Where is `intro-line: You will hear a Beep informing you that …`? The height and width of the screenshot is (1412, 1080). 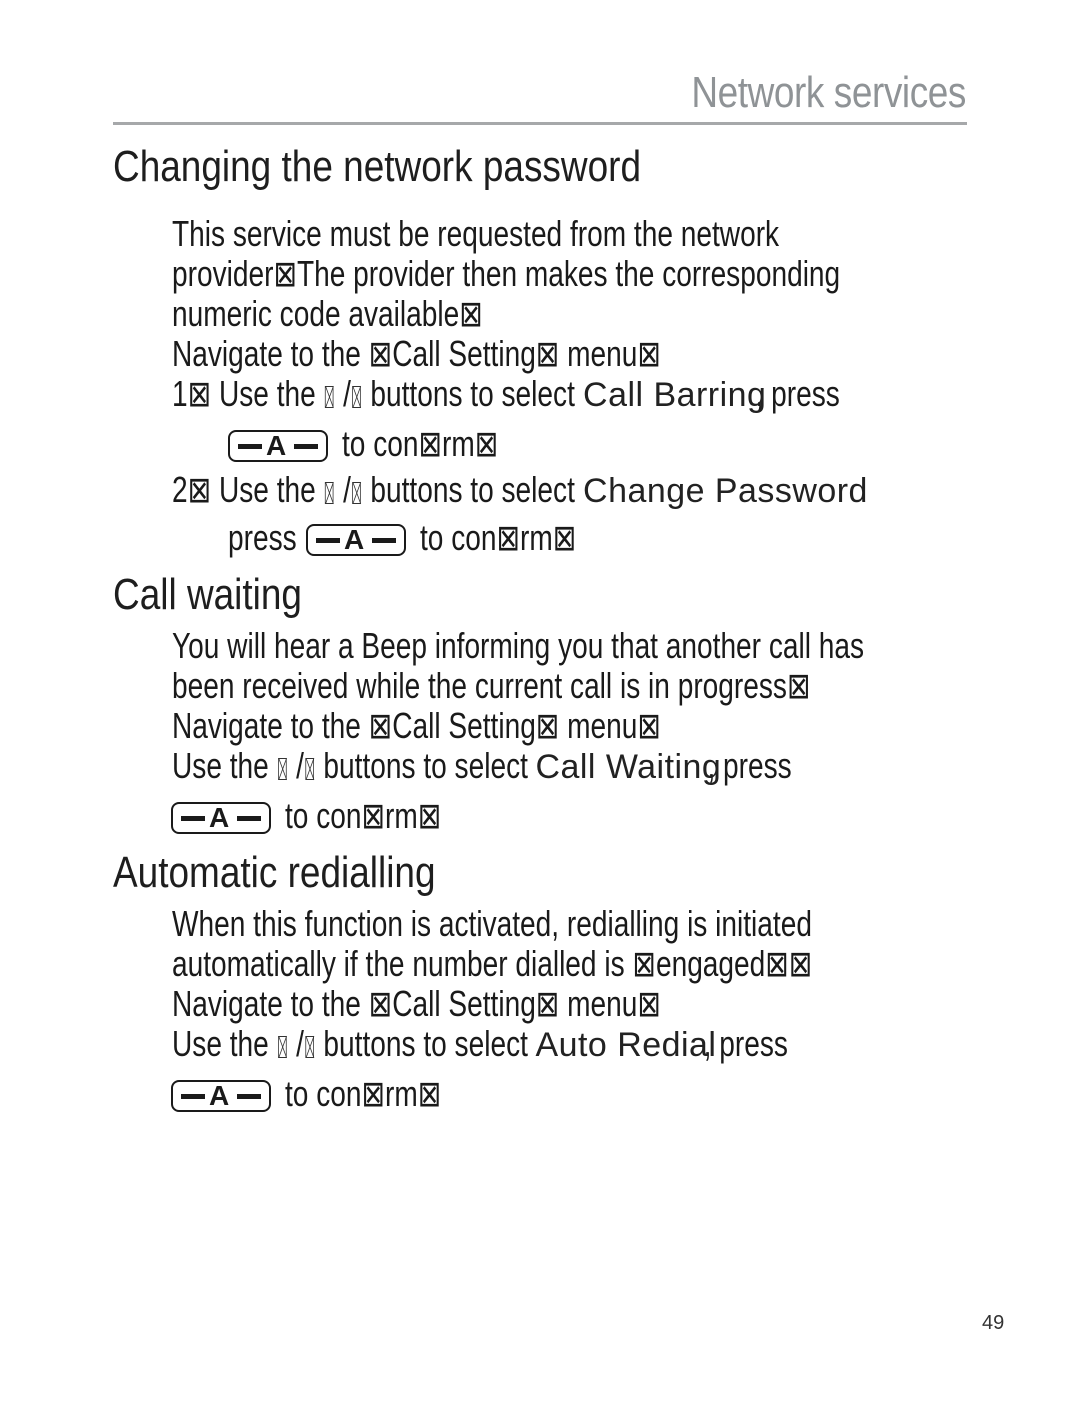 intro-line: You will hear a Beep informing you that … is located at coordinates (518, 645).